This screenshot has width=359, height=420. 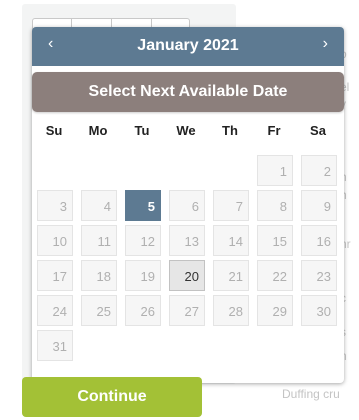 I want to click on calendar-day-cell: 14, so click(x=231, y=240).